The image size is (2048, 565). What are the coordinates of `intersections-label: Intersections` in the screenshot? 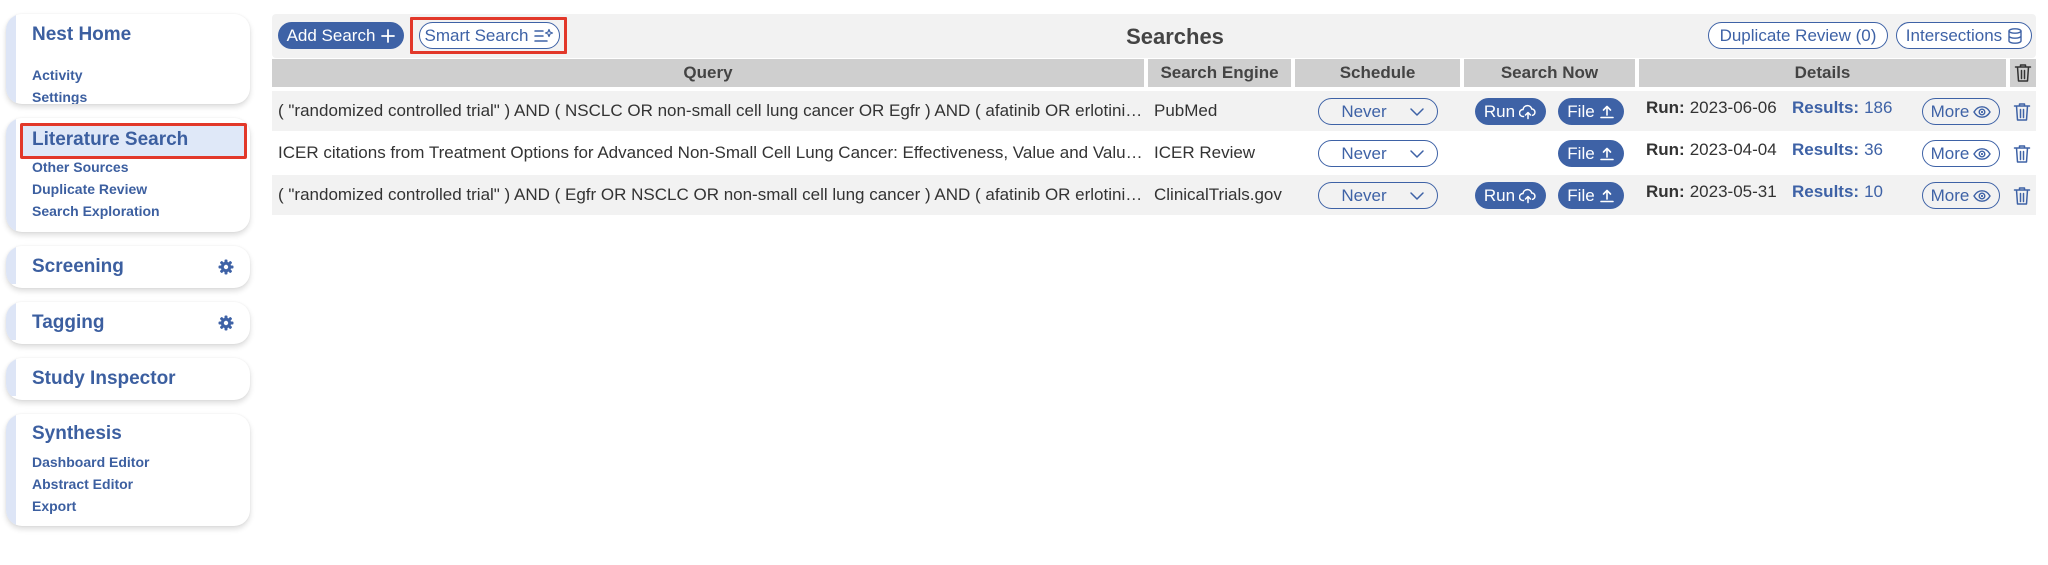 It's located at (1954, 35).